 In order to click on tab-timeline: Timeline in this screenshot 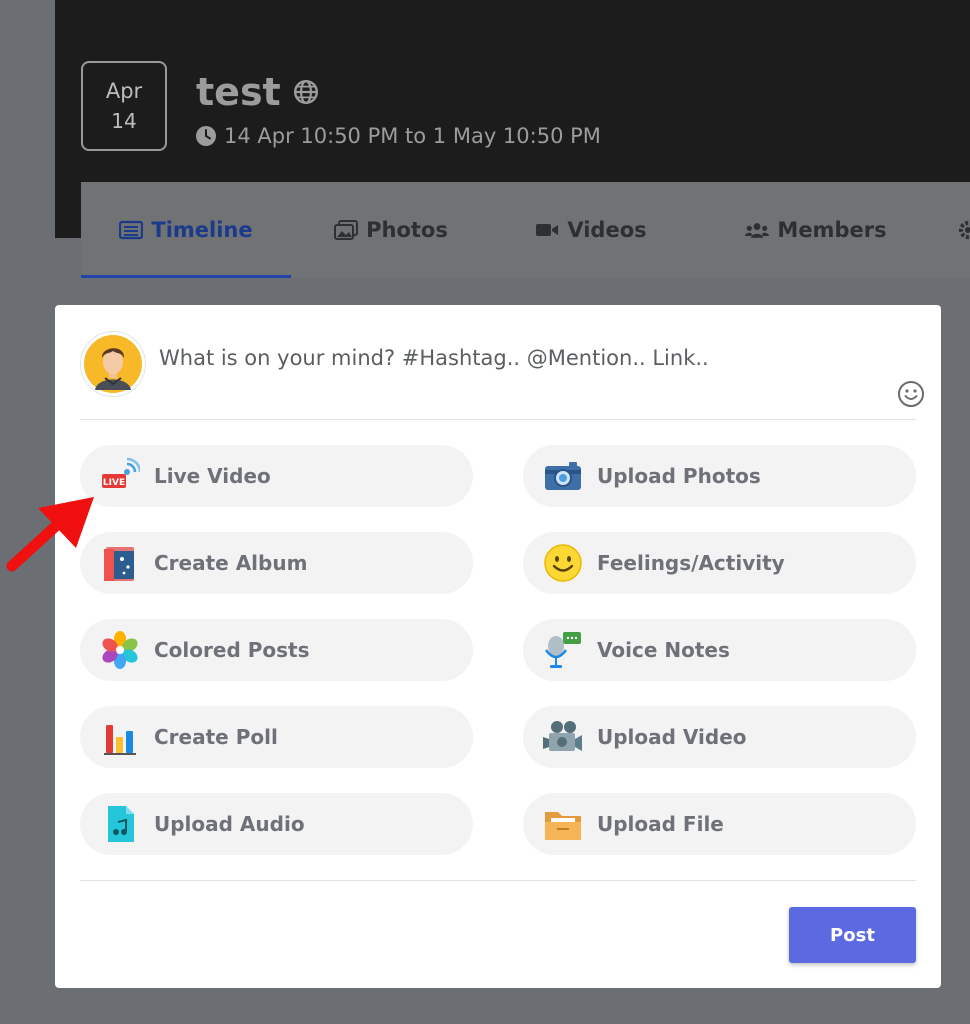, I will do `click(186, 230)`.